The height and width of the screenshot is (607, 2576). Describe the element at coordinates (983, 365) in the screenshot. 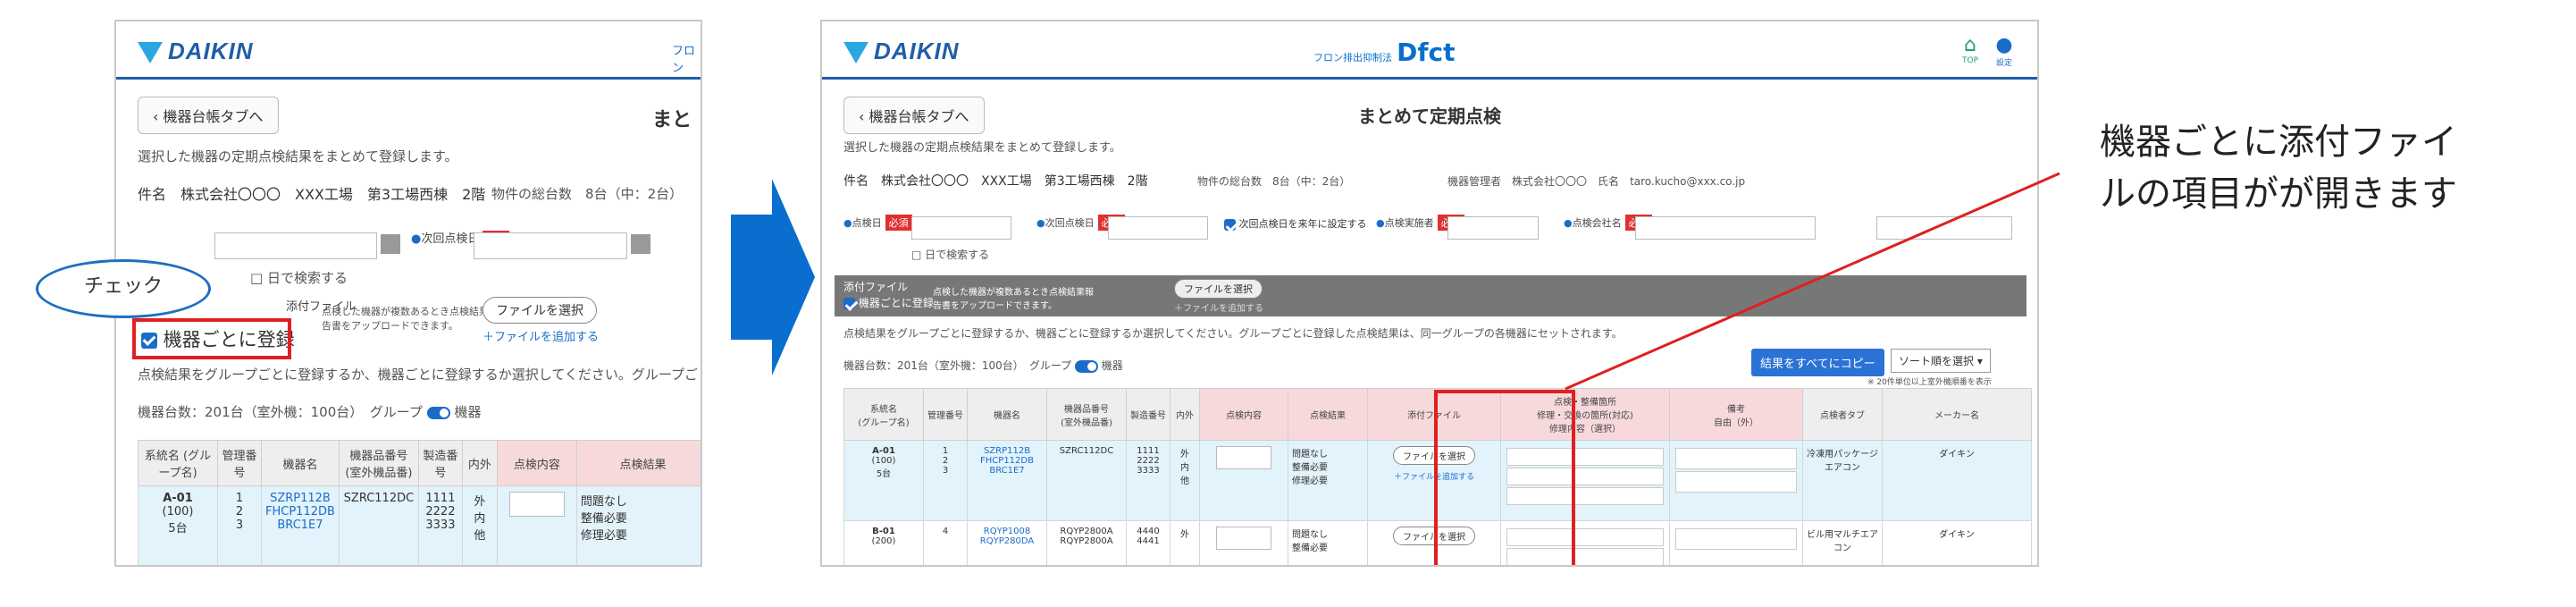

I see `machine-total-right: 機器台数：201台（室外機：100台） グループ 機器` at that location.